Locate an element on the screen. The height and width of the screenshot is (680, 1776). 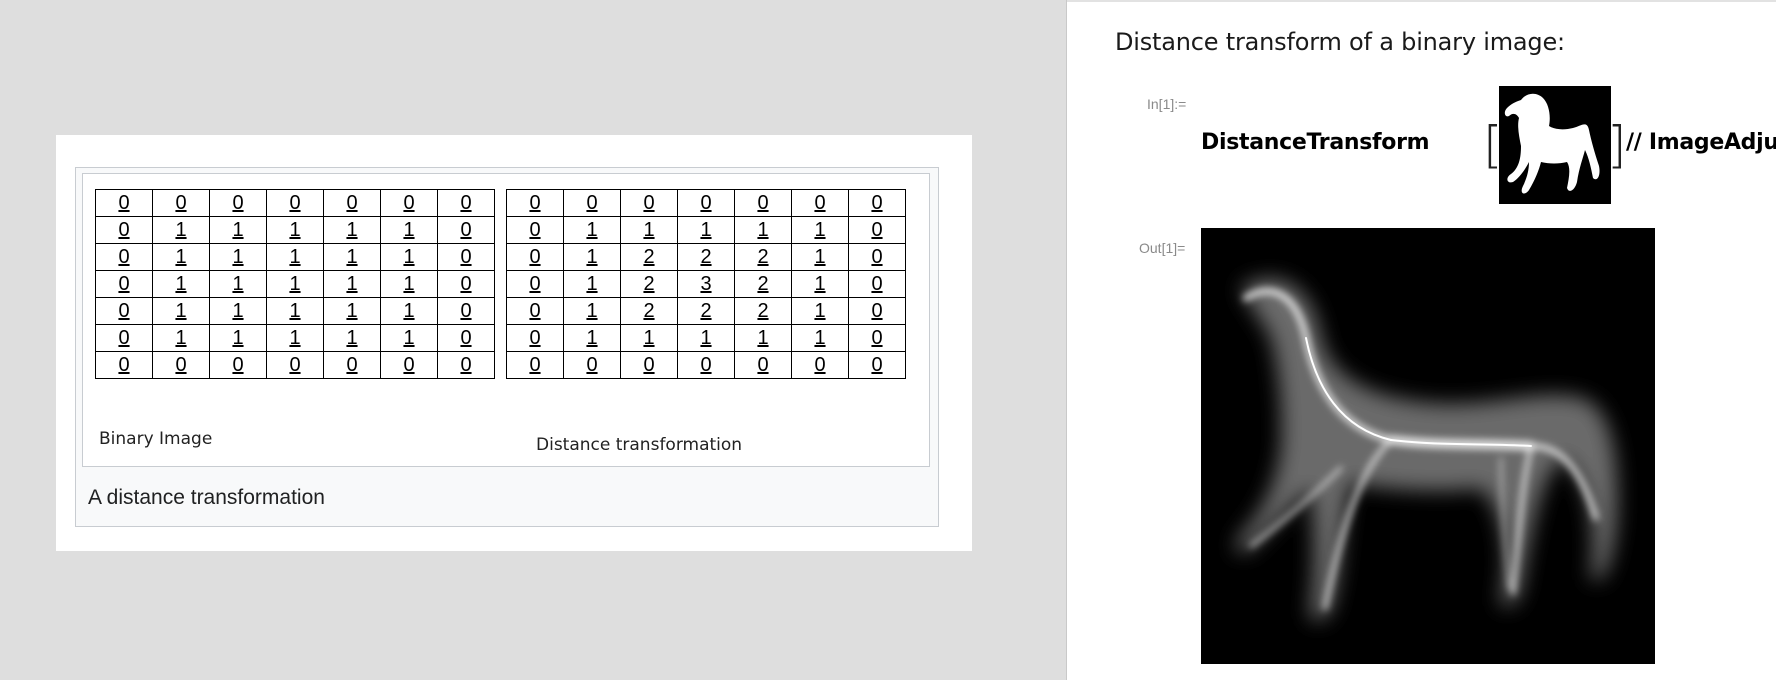
grid-cell: 3 is located at coordinates (706, 284).